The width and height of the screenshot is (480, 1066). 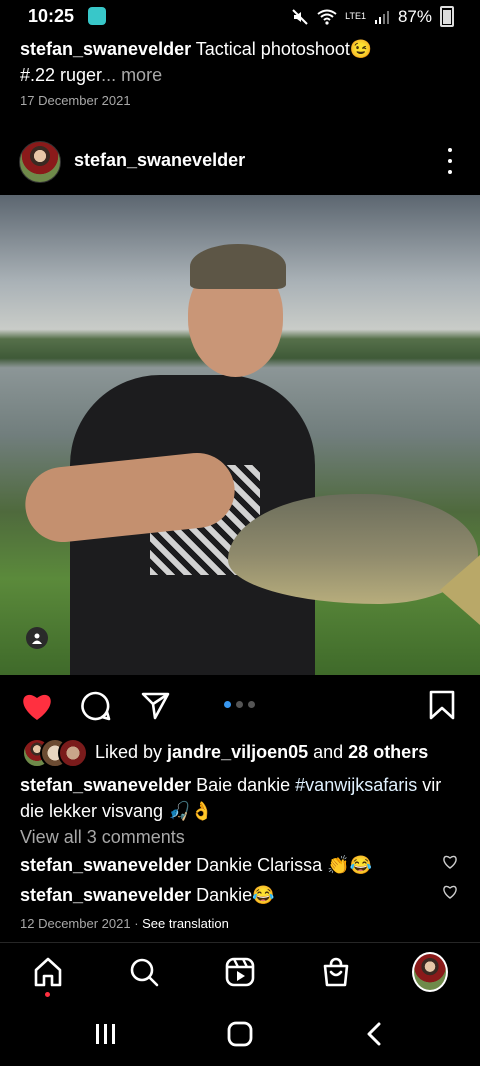 I want to click on see-translation-link: See translation, so click(x=185, y=923).